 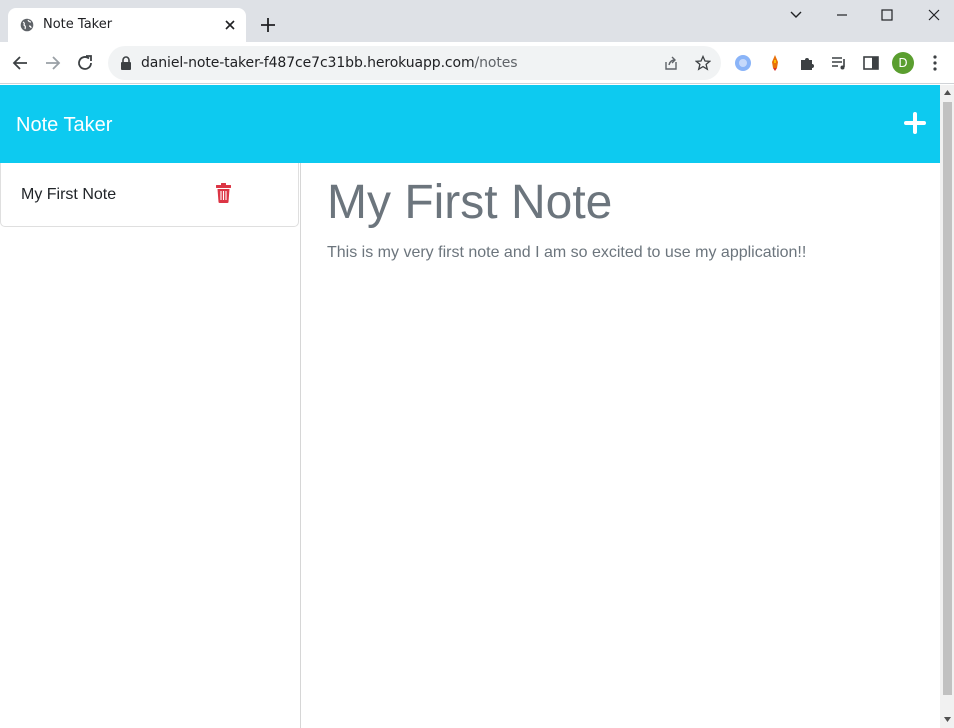 I want to click on maximize-icon, so click(x=887, y=15).